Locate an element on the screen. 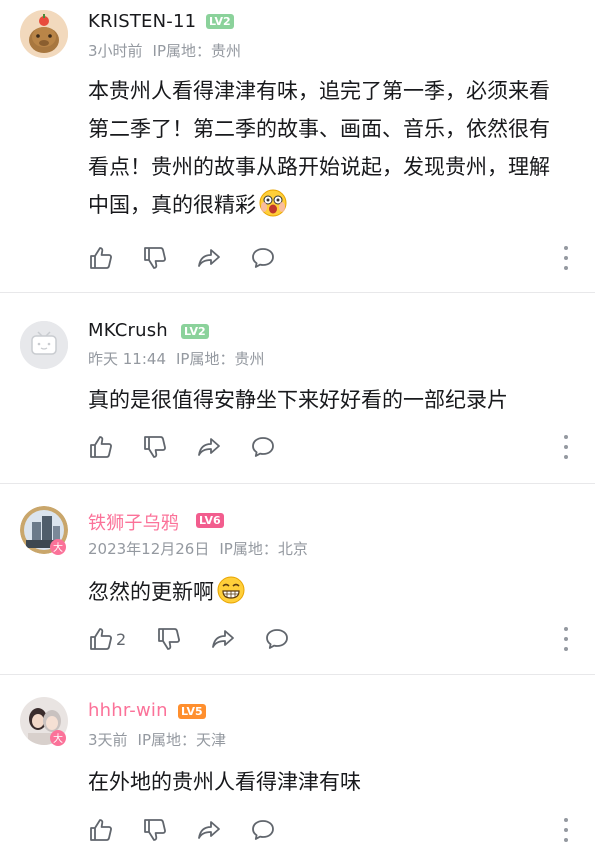 Image resolution: width=595 pixels, height=863 pixels. comment-meta: 2023年12月26日 IP属地：北京 is located at coordinates (198, 548).